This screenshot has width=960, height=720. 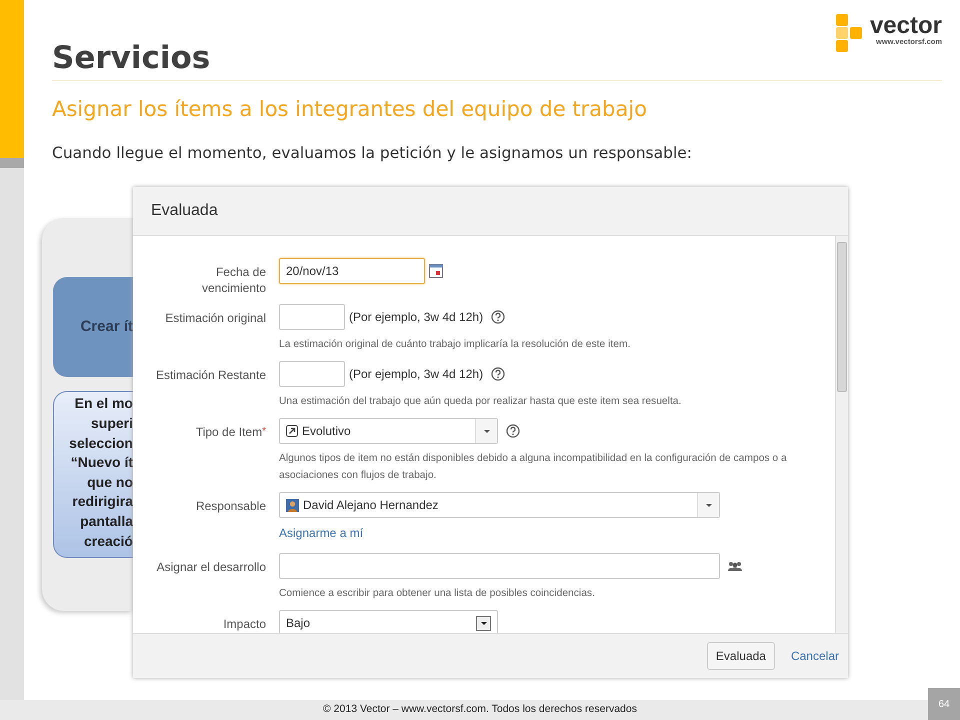 I want to click on note-line: “Nuevo ít, so click(x=101, y=462).